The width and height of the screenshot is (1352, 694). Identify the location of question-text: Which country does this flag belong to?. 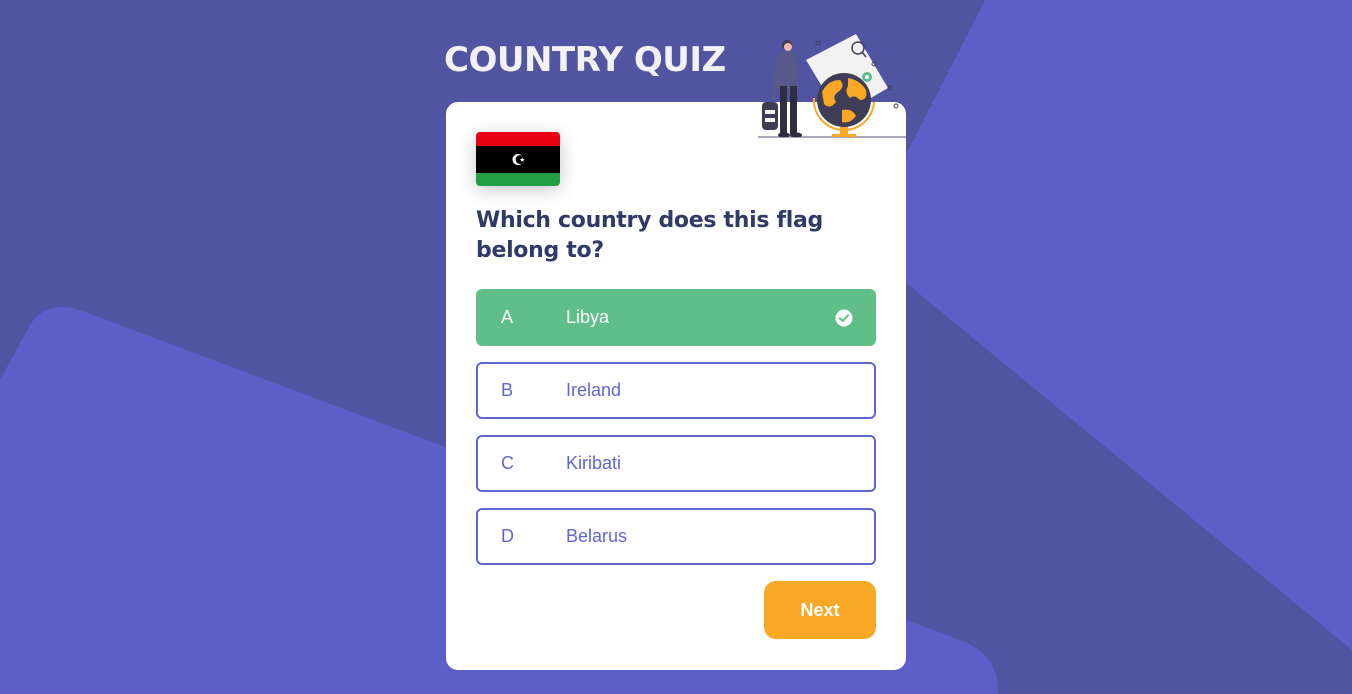
(649, 235).